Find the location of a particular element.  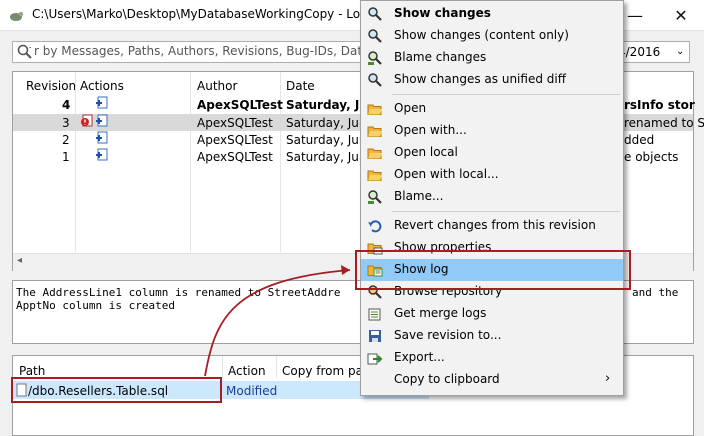

action-cell: Modified is located at coordinates (251, 391).